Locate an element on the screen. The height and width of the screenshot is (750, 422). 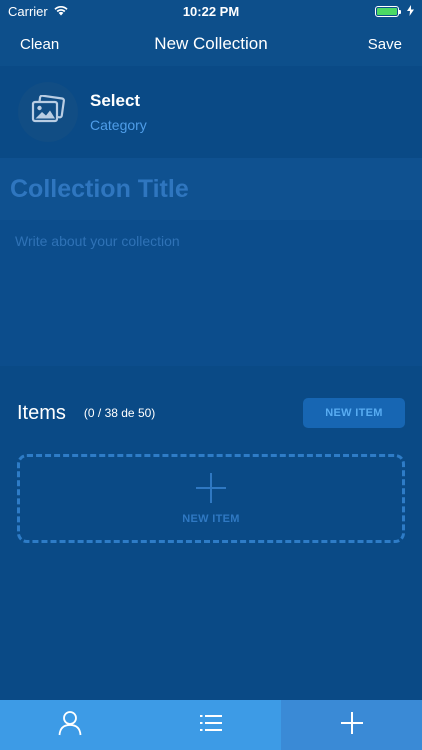
add-item-label: NEW ITEM is located at coordinates (211, 518).